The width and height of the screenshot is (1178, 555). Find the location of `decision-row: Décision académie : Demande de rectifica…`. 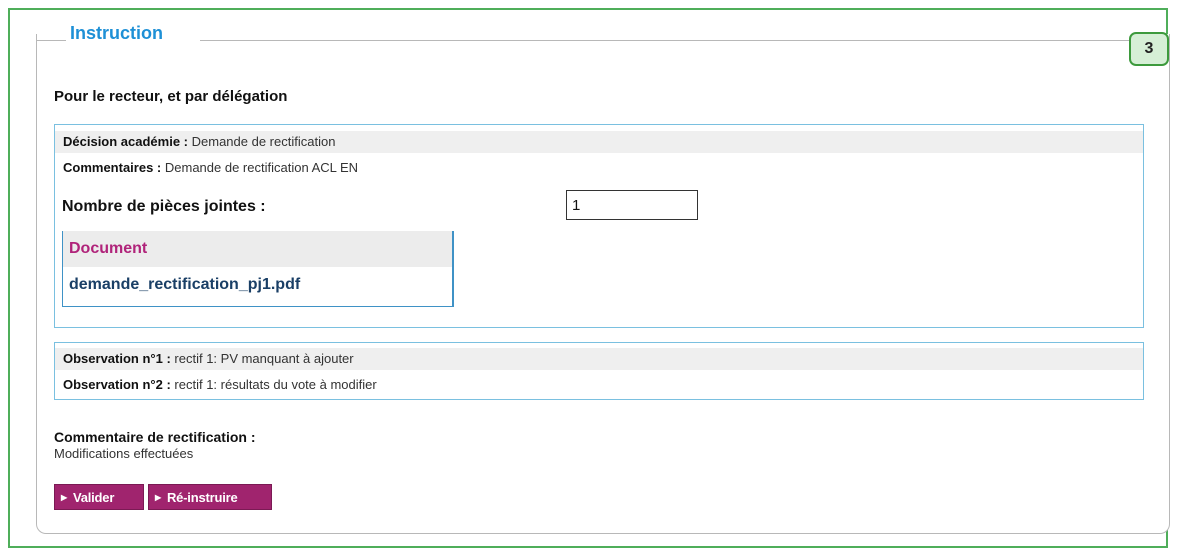

decision-row: Décision académie : Demande de rectifica… is located at coordinates (599, 142).